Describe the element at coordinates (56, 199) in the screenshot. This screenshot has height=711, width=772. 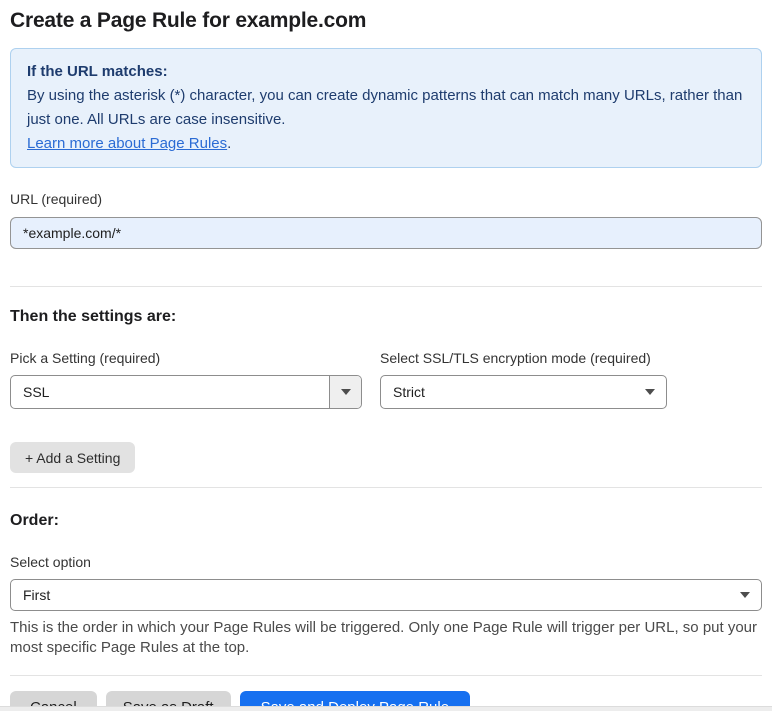
I see `url-field-label: URL (required)` at that location.